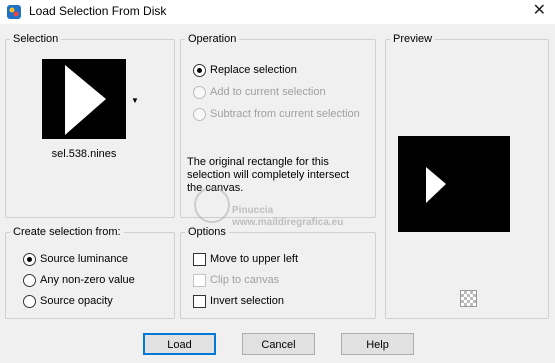 The width and height of the screenshot is (555, 363). Describe the element at coordinates (14, 12) in the screenshot. I see `app-icon` at that location.